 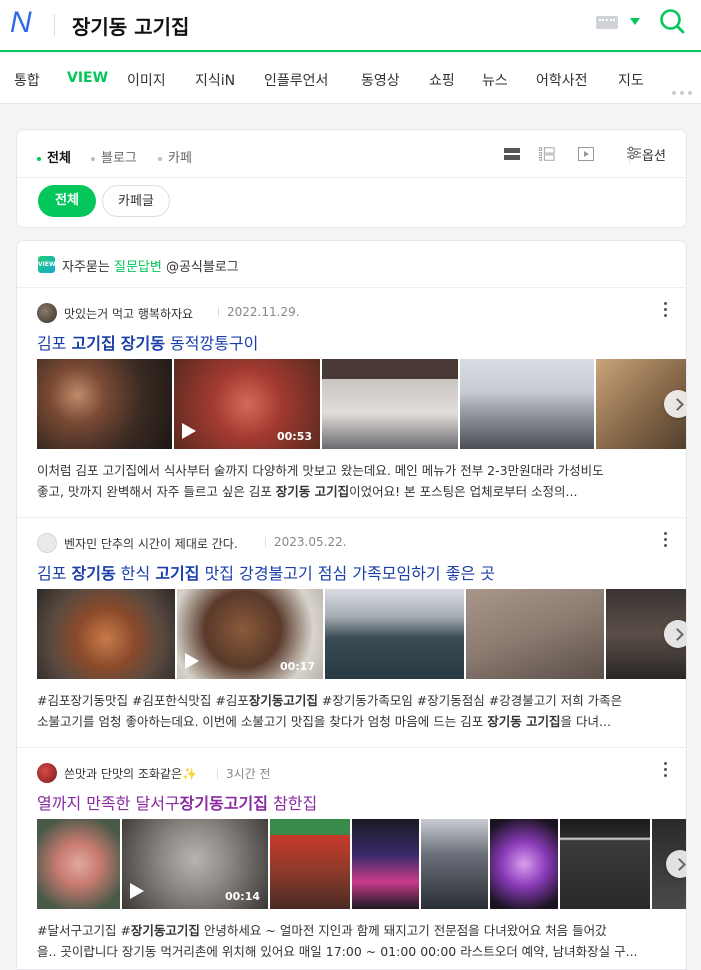 What do you see at coordinates (266, 572) in the screenshot?
I see `result-title: 김포 장기동 한식 고기집 맛집 강경불고기 점심 가족모임하기 좋은 곳` at bounding box center [266, 572].